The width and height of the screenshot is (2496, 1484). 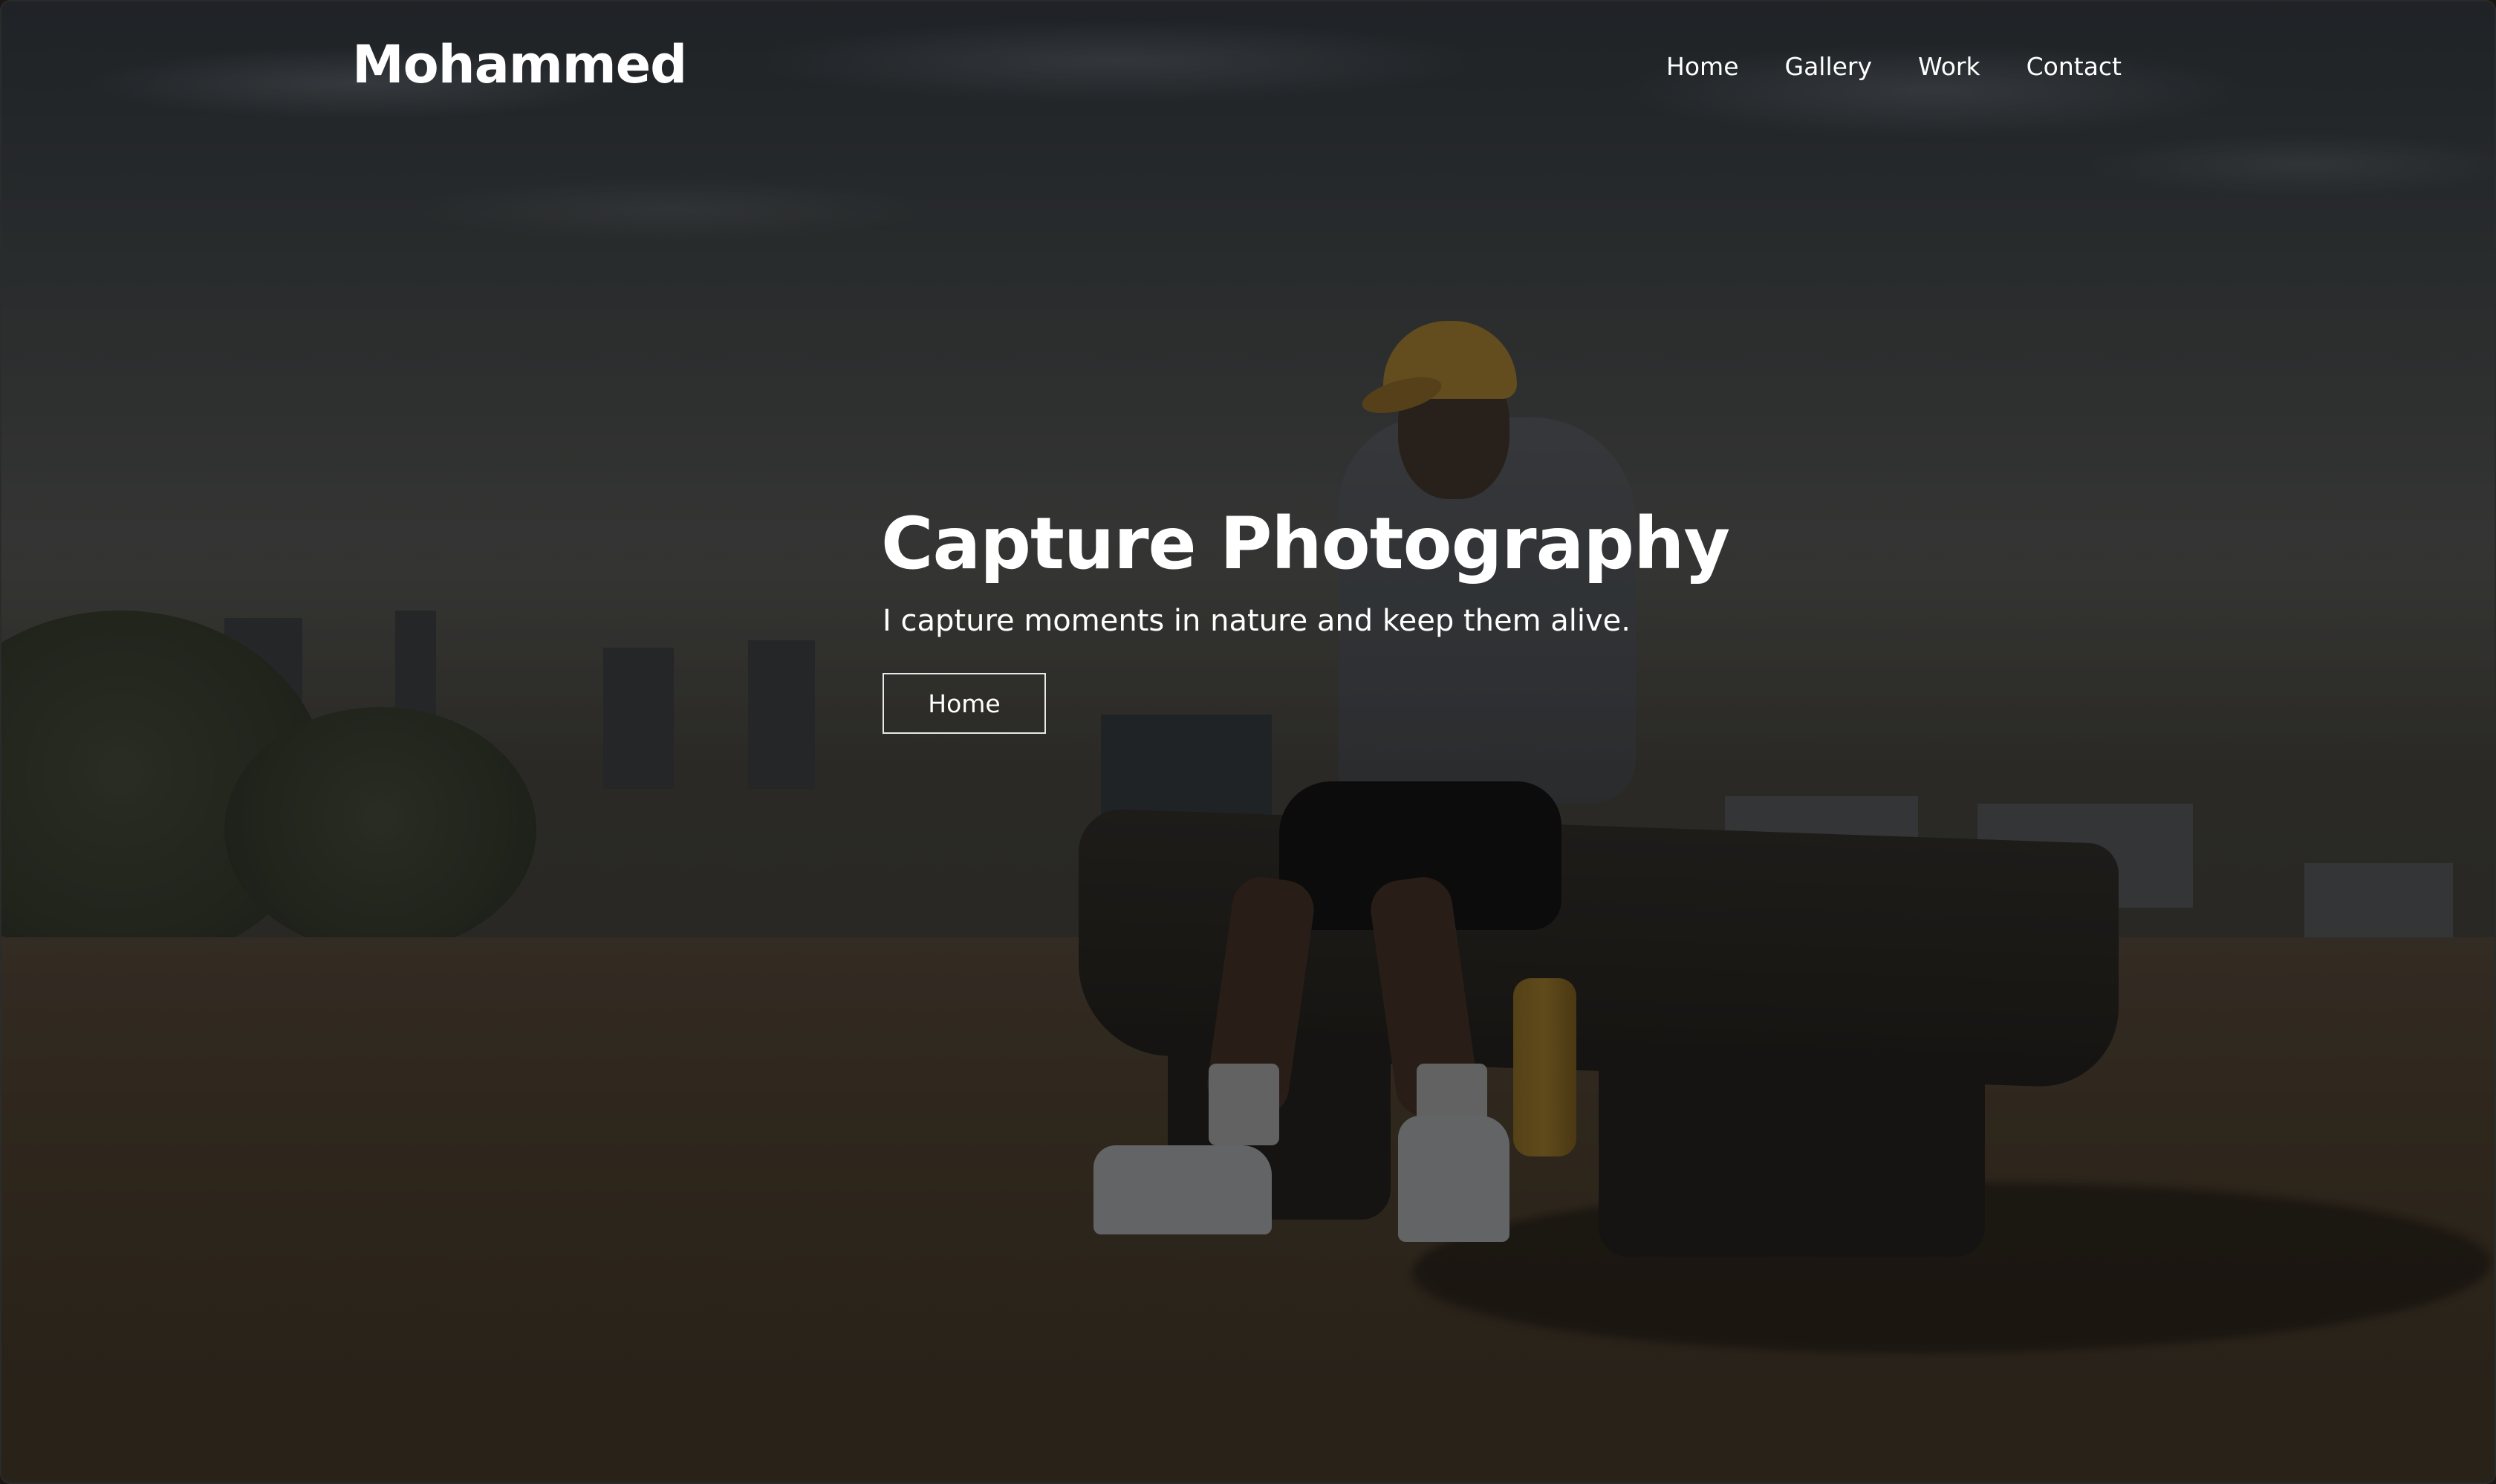 What do you see at coordinates (965, 703) in the screenshot?
I see `hero-home-button: Home` at bounding box center [965, 703].